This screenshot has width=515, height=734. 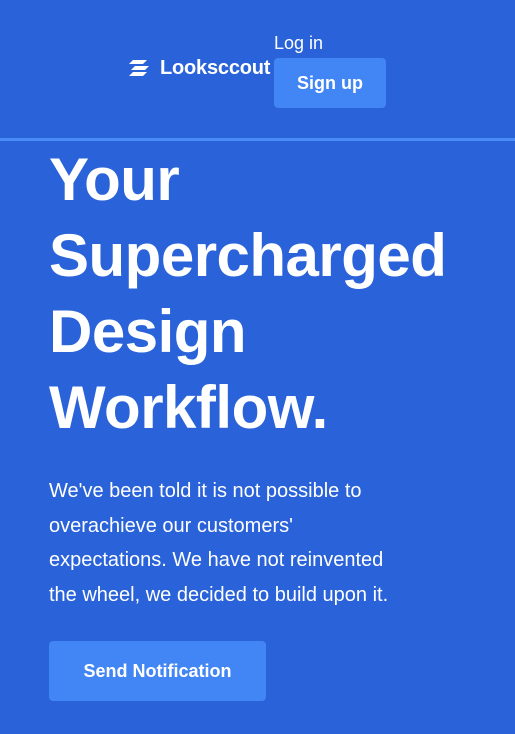 What do you see at coordinates (215, 68) in the screenshot?
I see `brand-name: Looksccout` at bounding box center [215, 68].